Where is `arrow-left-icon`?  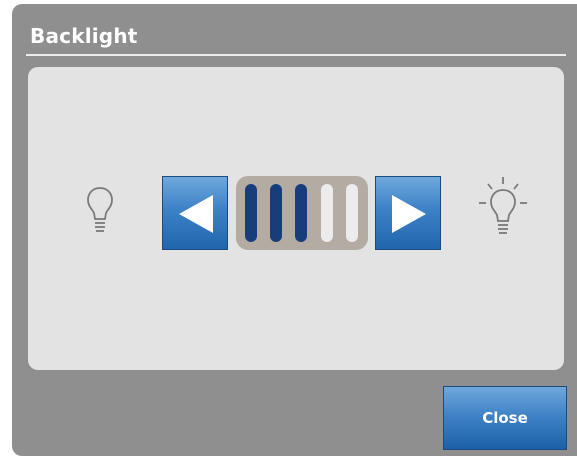
arrow-left-icon is located at coordinates (196, 214).